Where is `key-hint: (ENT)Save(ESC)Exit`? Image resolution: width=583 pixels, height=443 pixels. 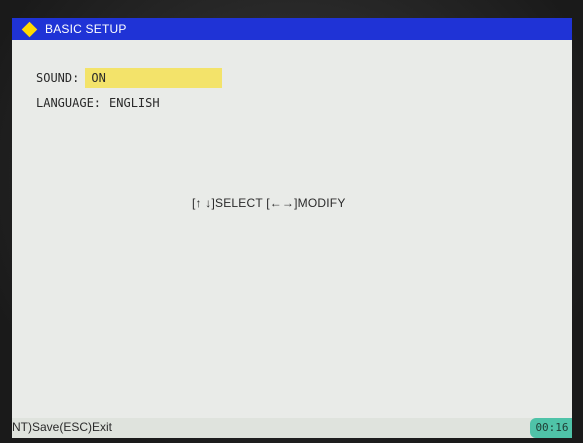
key-hint: (ENT)Save(ESC)Exit is located at coordinates (62, 427).